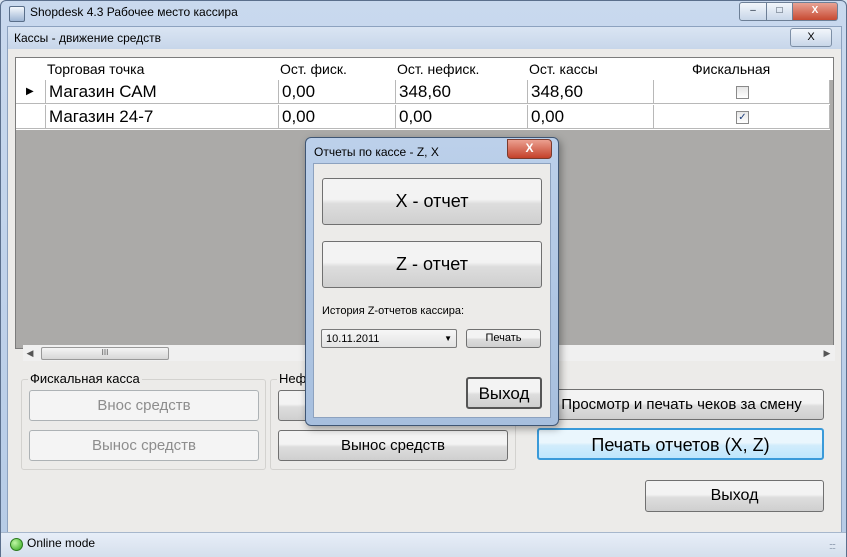 The image size is (847, 557). What do you see at coordinates (681, 404) in the screenshot?
I see `view-receipts-button: Просмотр и печать чеков за смену` at bounding box center [681, 404].